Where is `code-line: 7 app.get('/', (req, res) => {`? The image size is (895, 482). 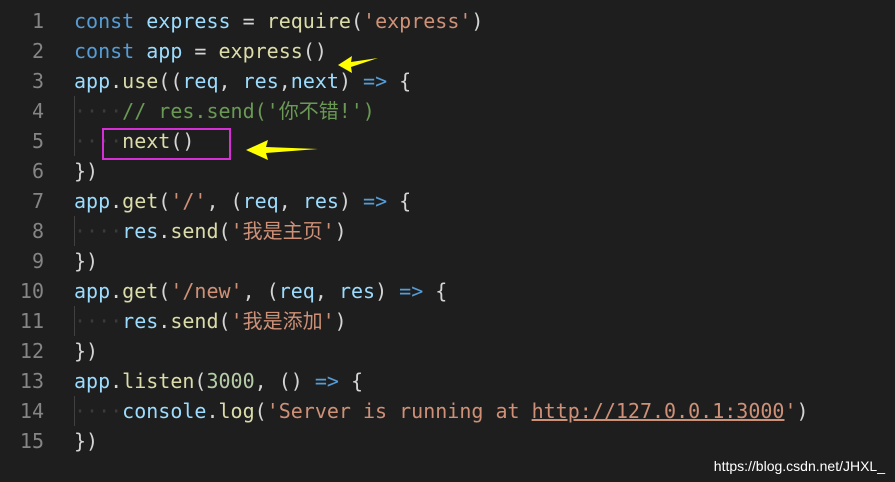
code-line: 7 app.get('/', (req, res) => { is located at coordinates (447, 201).